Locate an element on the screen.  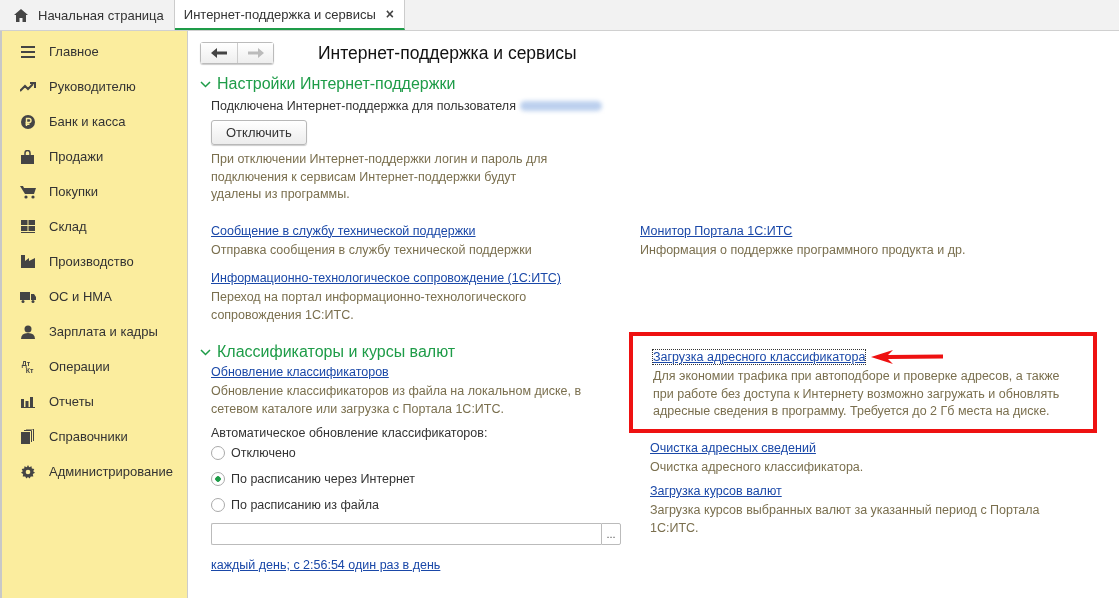
sidebar-item: Банк и касса is located at coordinates (94, 121).